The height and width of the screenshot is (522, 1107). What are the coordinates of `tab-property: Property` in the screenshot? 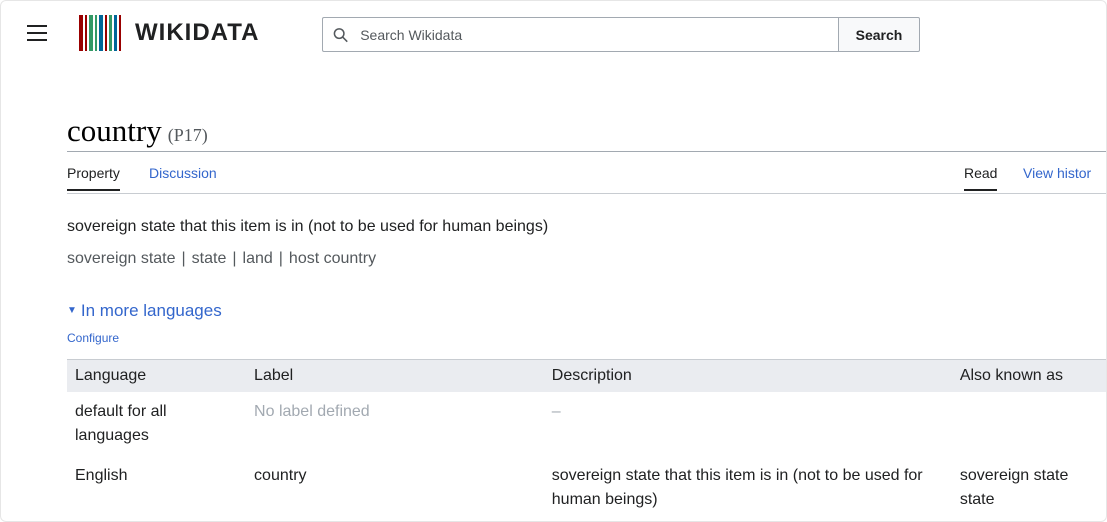 It's located at (93, 178).